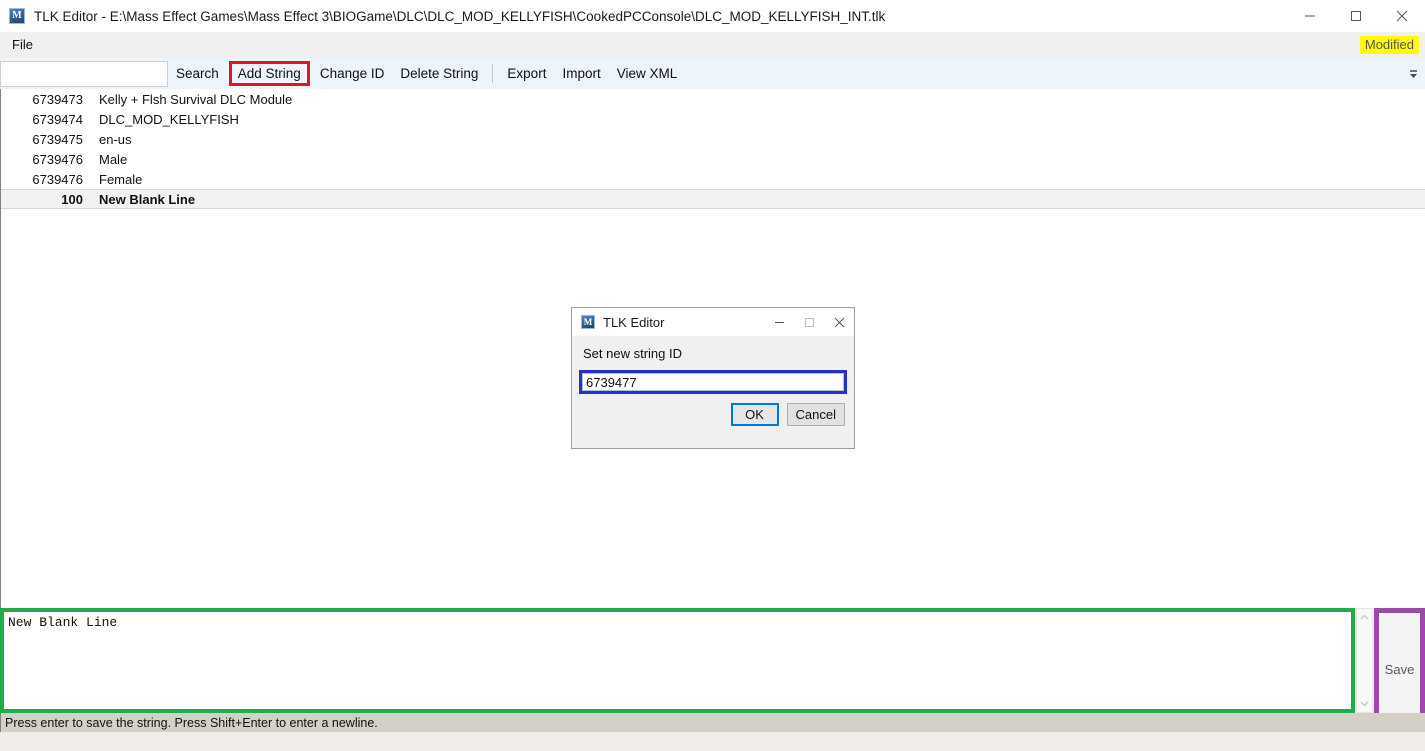 The width and height of the screenshot is (1425, 751). I want to click on menubar: File Modified, so click(712, 45).